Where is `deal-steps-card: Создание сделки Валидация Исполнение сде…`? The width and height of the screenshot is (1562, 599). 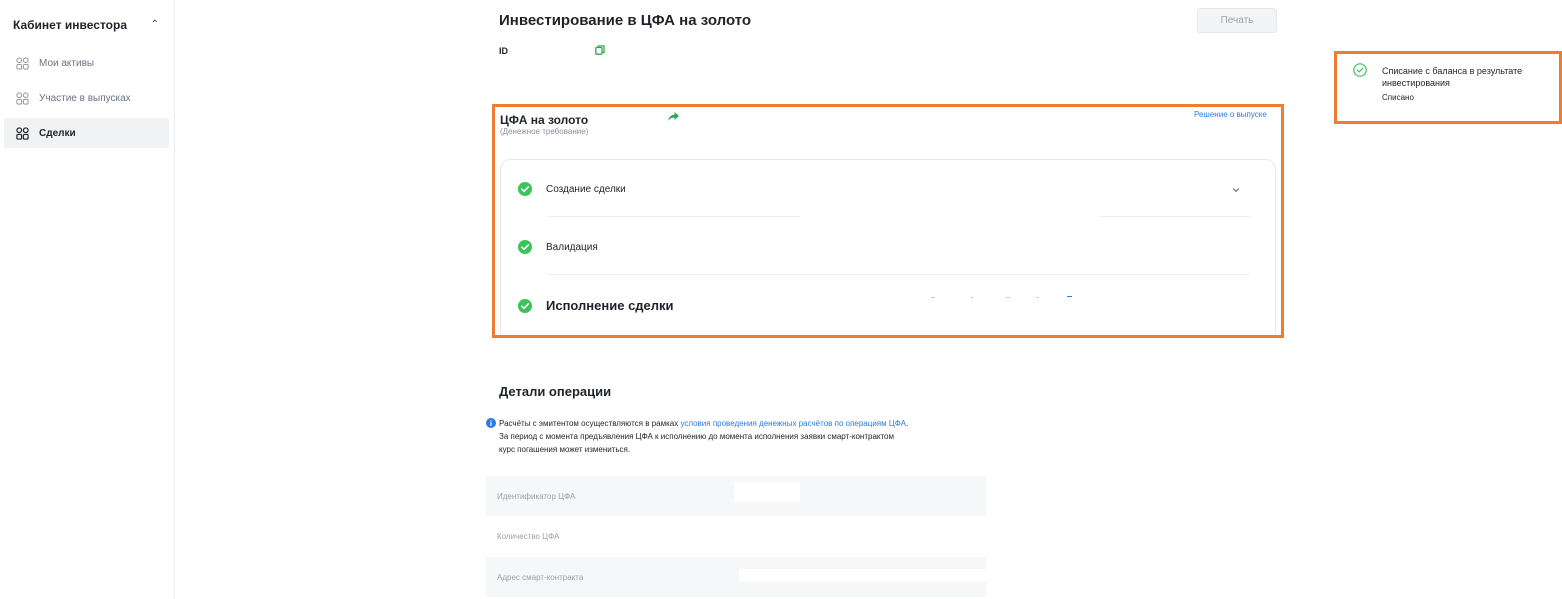
deal-steps-card: Создание сделки Валидация Исполнение сде… is located at coordinates (888, 246).